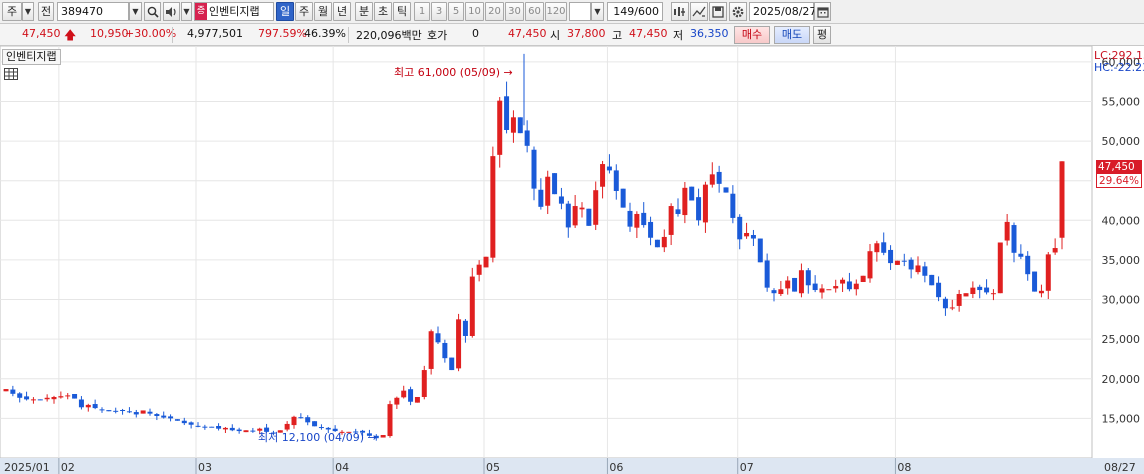 This screenshot has width=1144, height=474. What do you see at coordinates (325, 33) in the screenshot?
I see `turnover-rate: 46.39%` at bounding box center [325, 33].